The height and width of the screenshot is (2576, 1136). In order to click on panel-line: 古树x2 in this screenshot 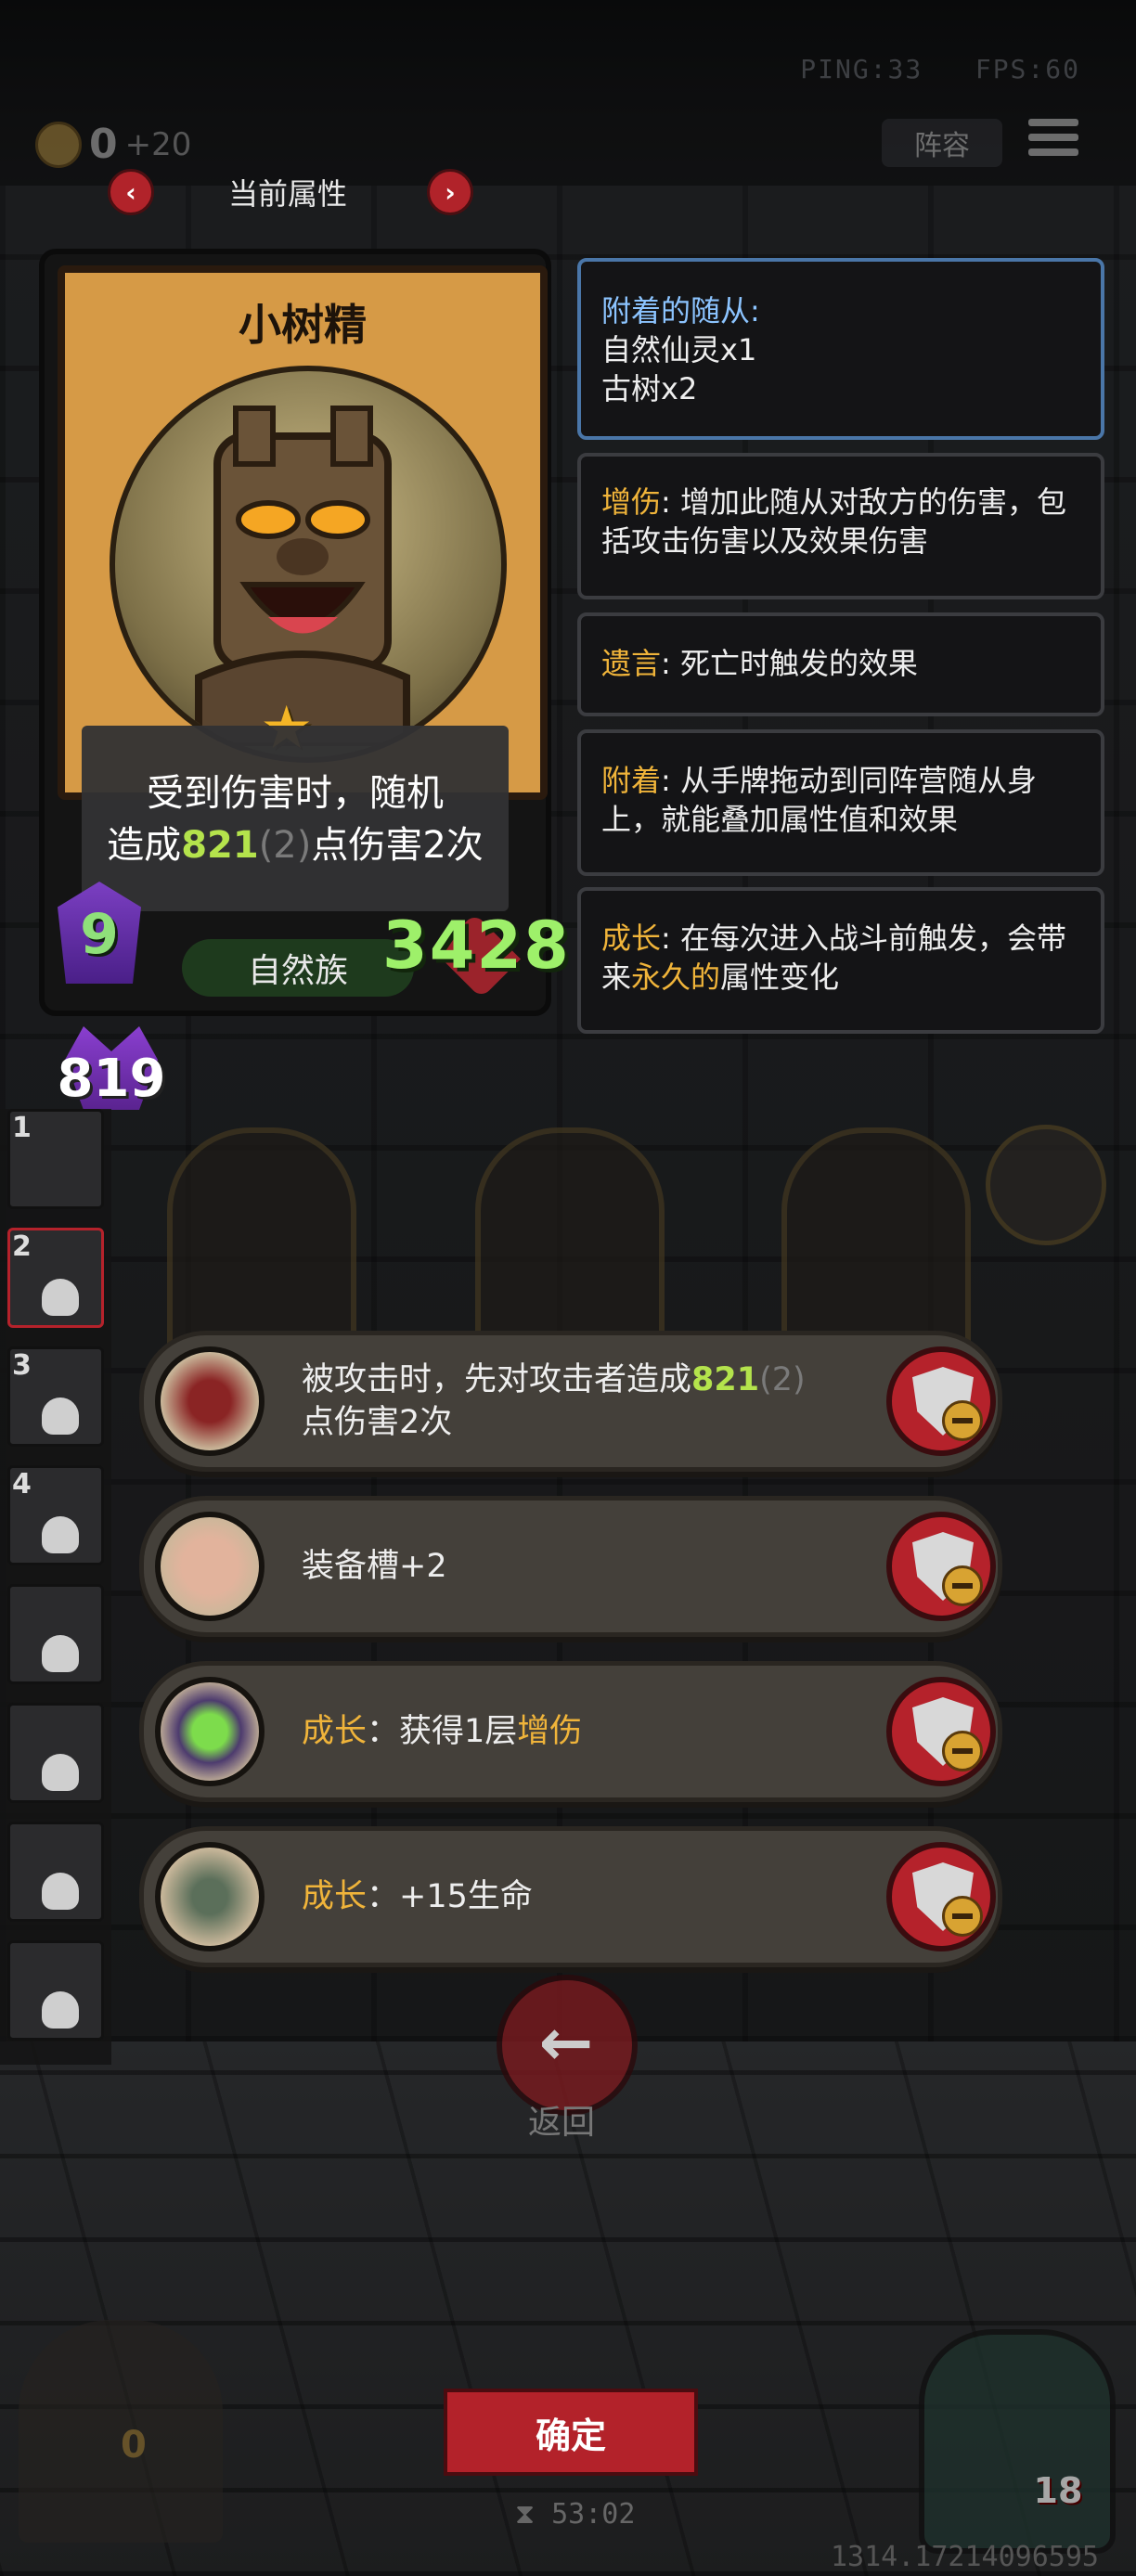, I will do `click(649, 389)`.